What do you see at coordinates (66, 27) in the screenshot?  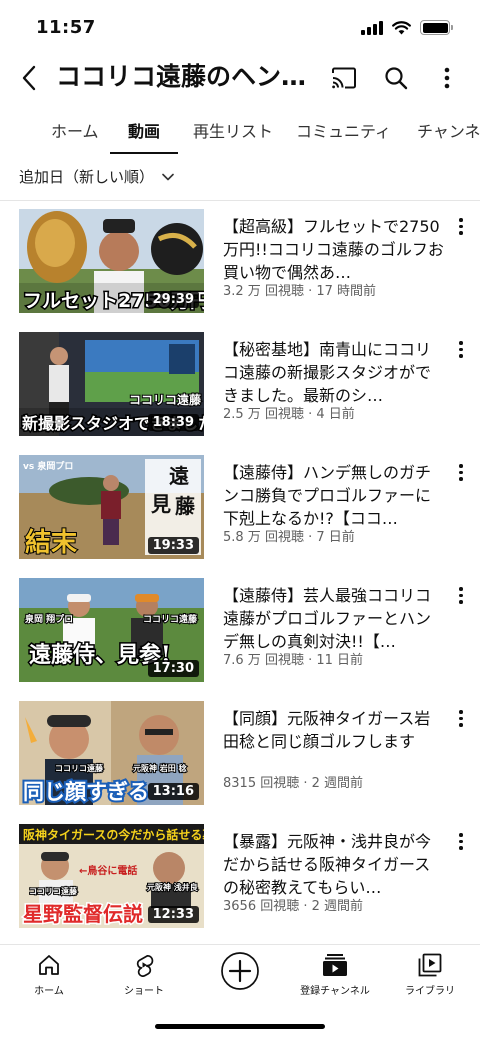 I see `status-time: 11:57` at bounding box center [66, 27].